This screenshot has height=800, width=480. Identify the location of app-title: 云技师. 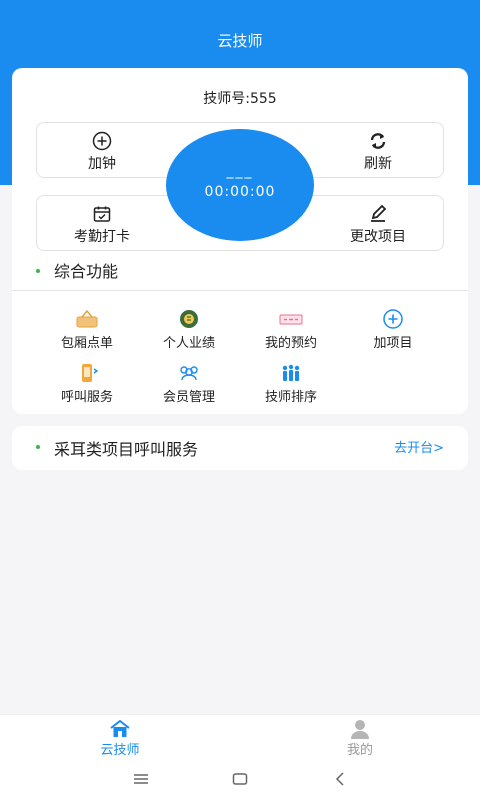
(240, 41).